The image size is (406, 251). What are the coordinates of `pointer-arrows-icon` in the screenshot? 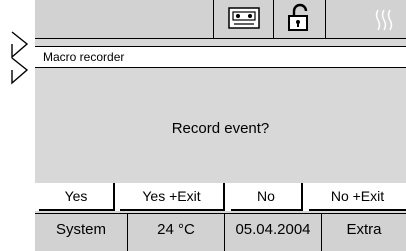 It's located at (20, 58).